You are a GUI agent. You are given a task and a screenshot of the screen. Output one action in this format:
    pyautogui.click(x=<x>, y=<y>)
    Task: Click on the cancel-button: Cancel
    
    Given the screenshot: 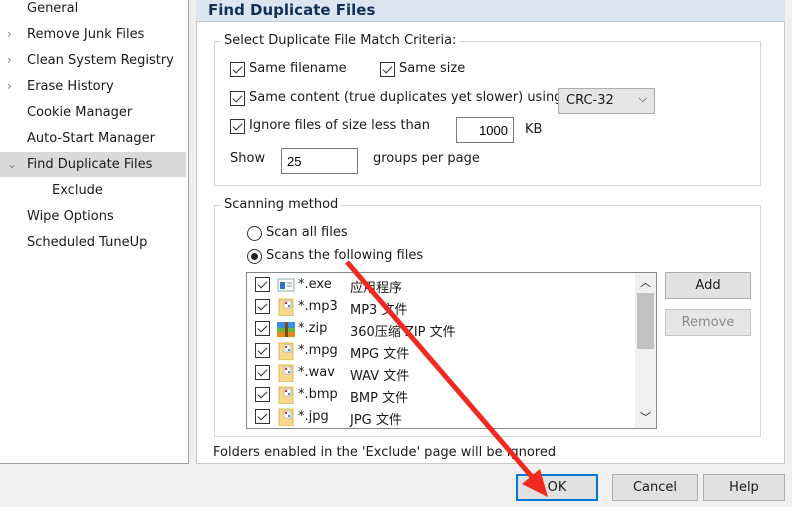 What is the action you would take?
    pyautogui.click(x=655, y=487)
    